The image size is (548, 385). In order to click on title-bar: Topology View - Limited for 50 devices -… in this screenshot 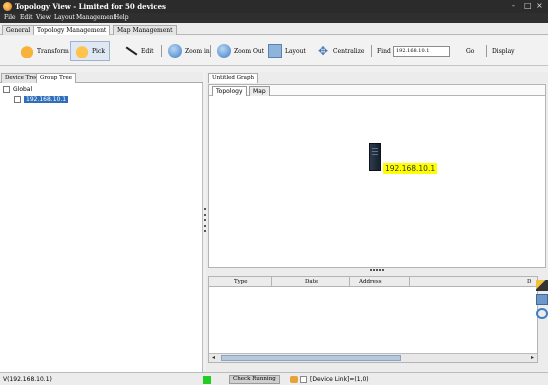, I will do `click(274, 6)`.